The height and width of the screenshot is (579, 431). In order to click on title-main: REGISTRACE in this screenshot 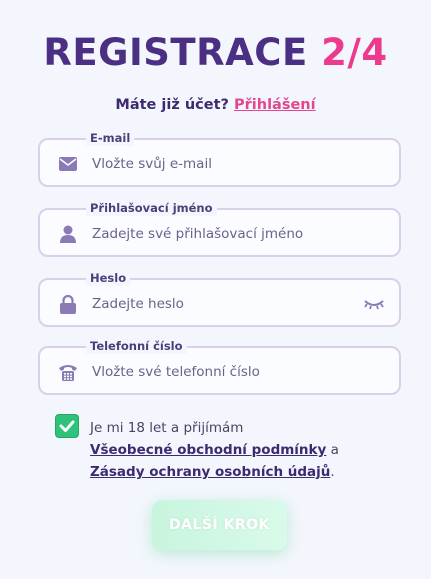, I will do `click(175, 52)`.